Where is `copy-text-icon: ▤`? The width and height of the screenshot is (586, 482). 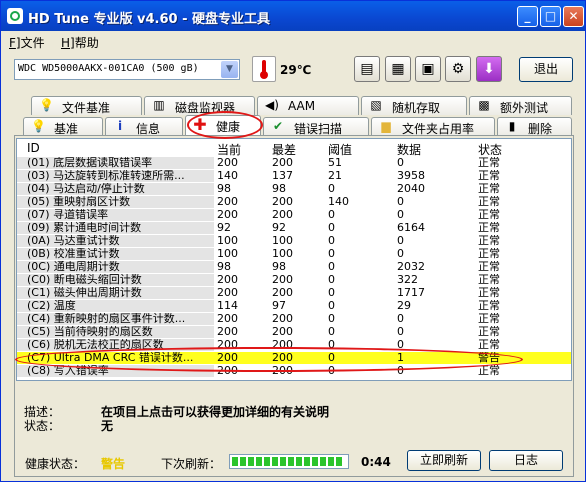 copy-text-icon: ▤ is located at coordinates (367, 69).